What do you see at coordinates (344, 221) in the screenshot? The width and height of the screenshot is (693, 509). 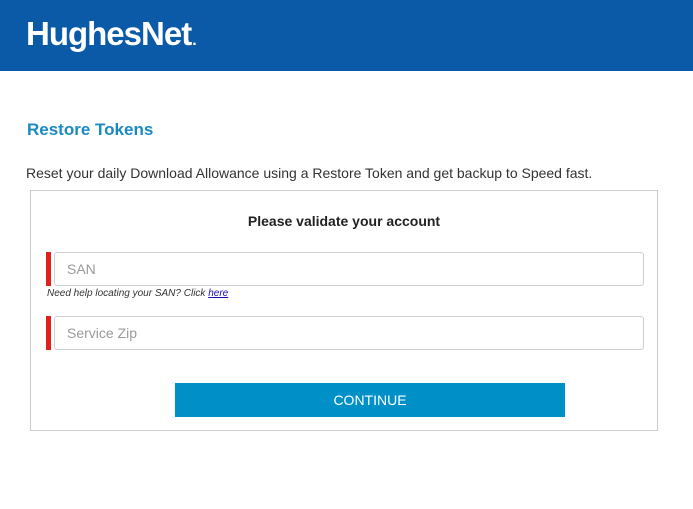 I see `card-heading: Please validate your account` at bounding box center [344, 221].